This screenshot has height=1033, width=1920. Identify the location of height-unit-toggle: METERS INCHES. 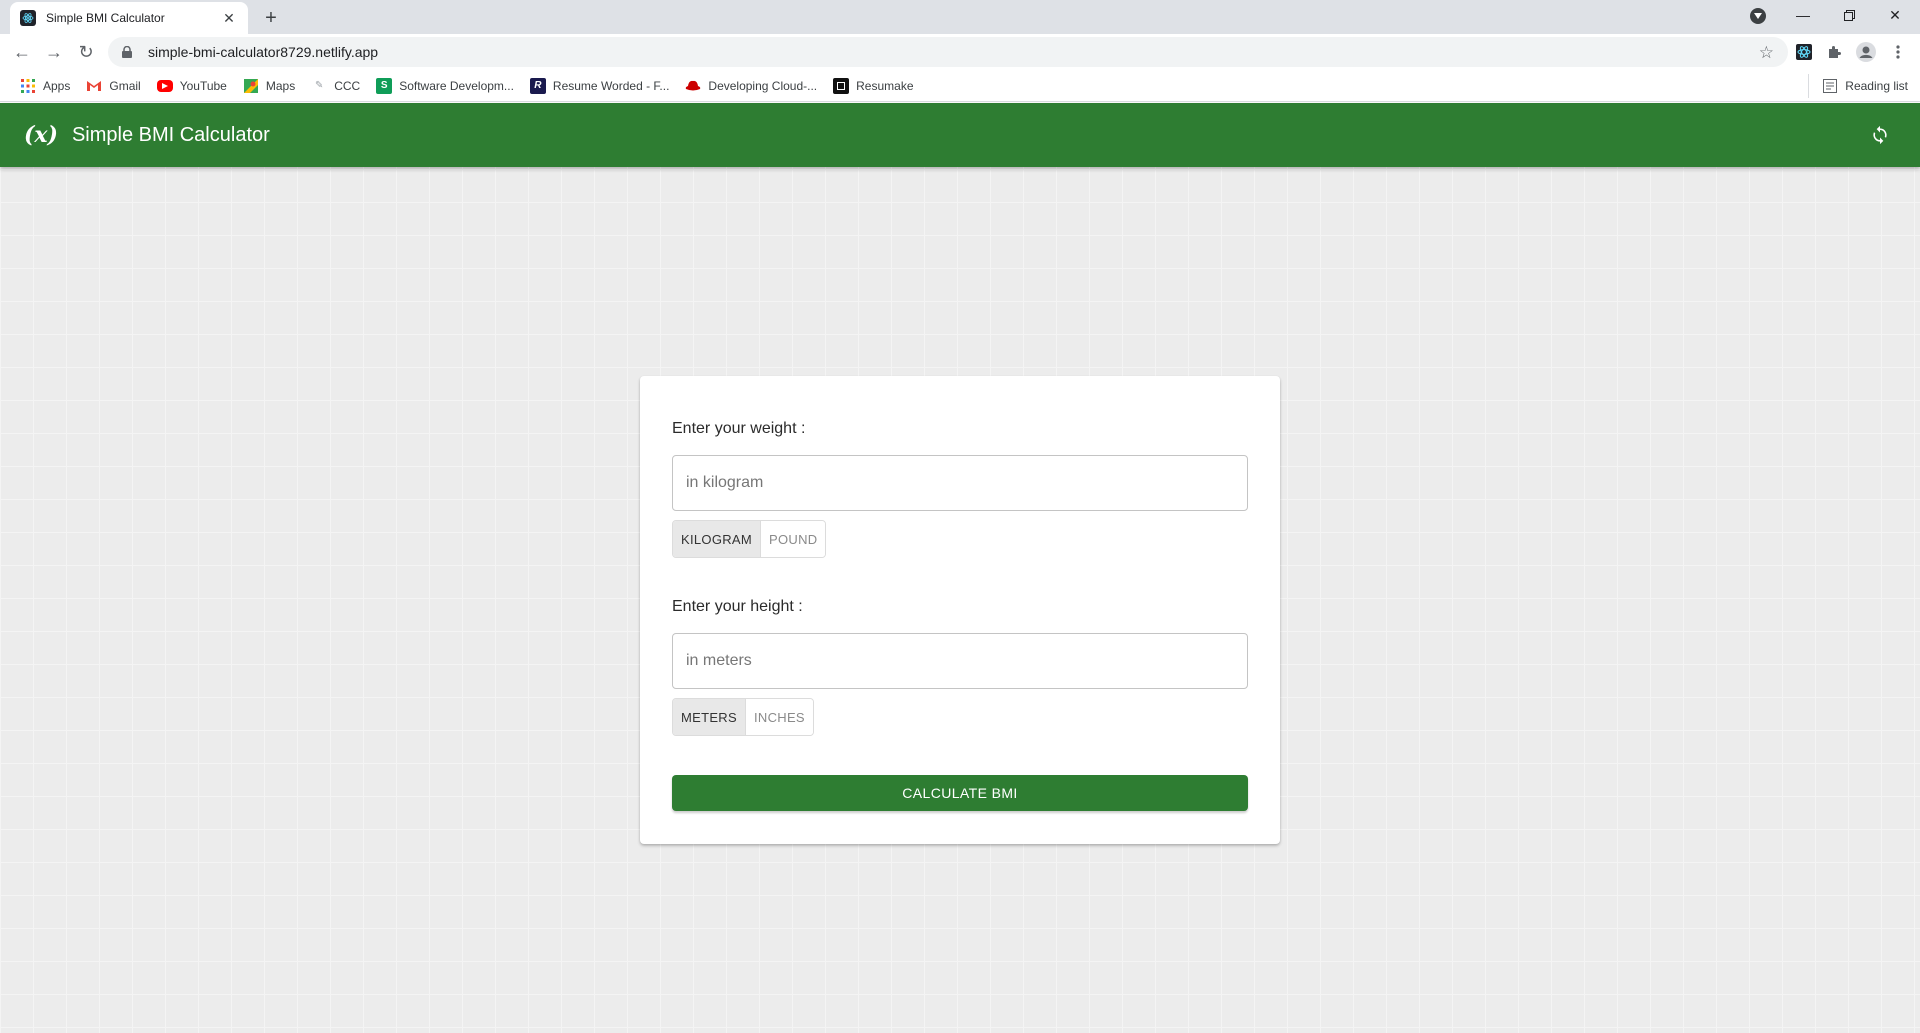
(743, 717).